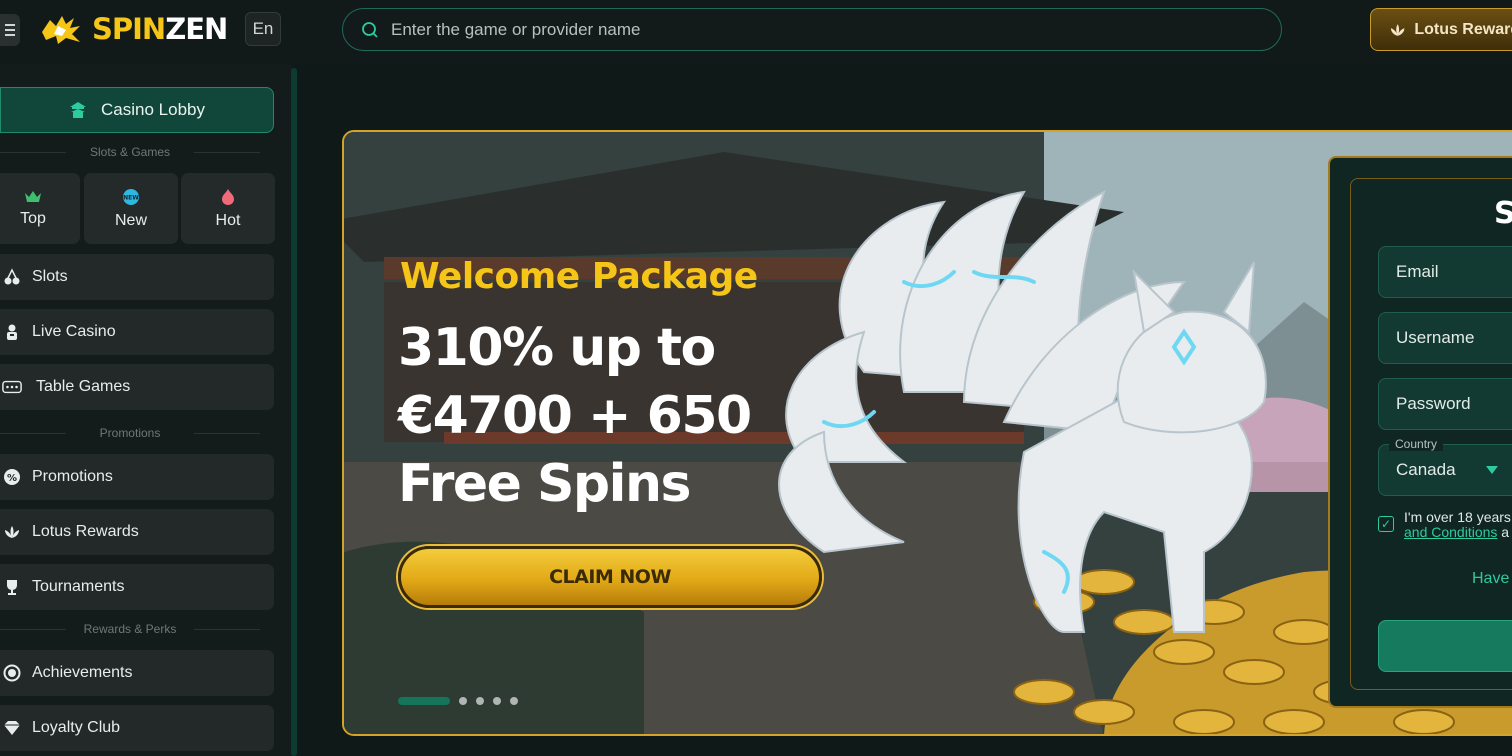 The height and width of the screenshot is (756, 1512). Describe the element at coordinates (610, 577) in the screenshot. I see `claim-now-button: CLAIM NOW` at that location.